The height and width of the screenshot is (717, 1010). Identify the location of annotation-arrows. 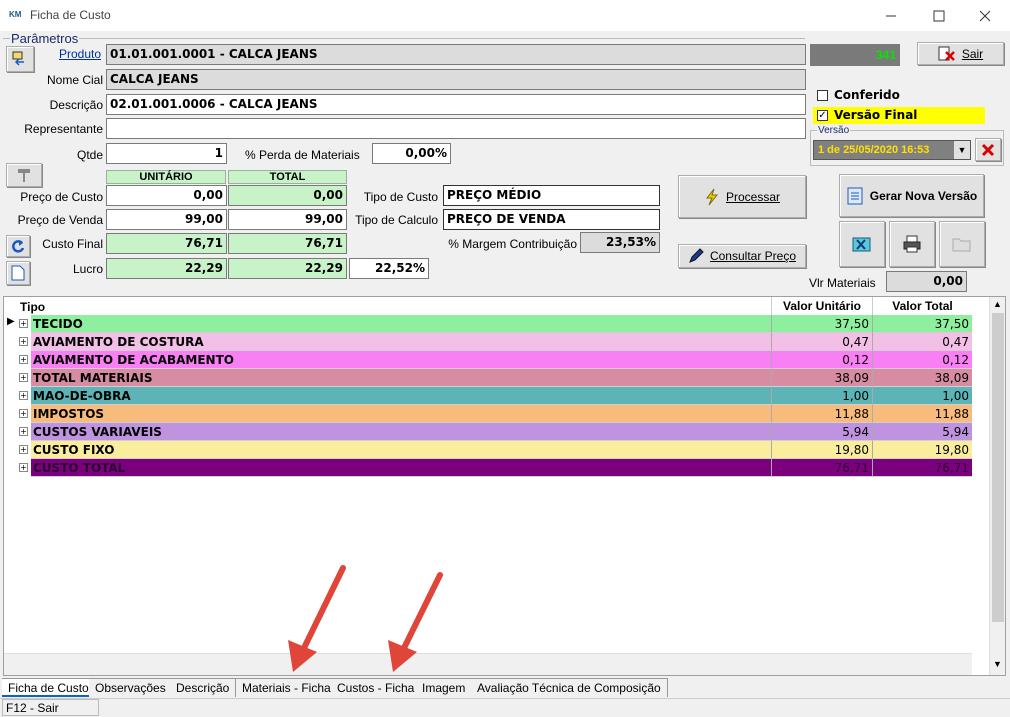
(365, 618).